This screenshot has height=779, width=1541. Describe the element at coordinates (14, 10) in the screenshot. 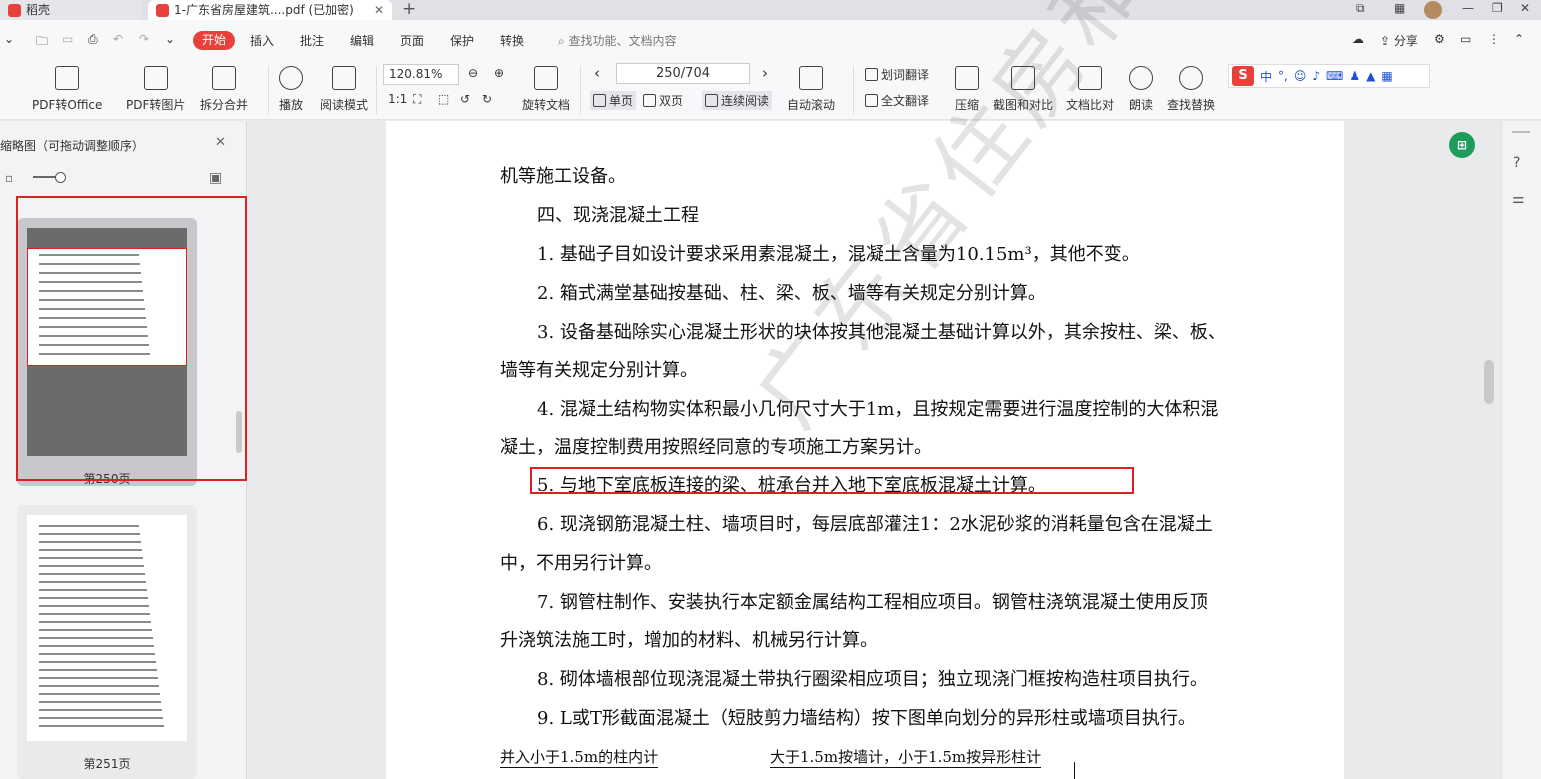

I see `docer-logo-icon` at that location.